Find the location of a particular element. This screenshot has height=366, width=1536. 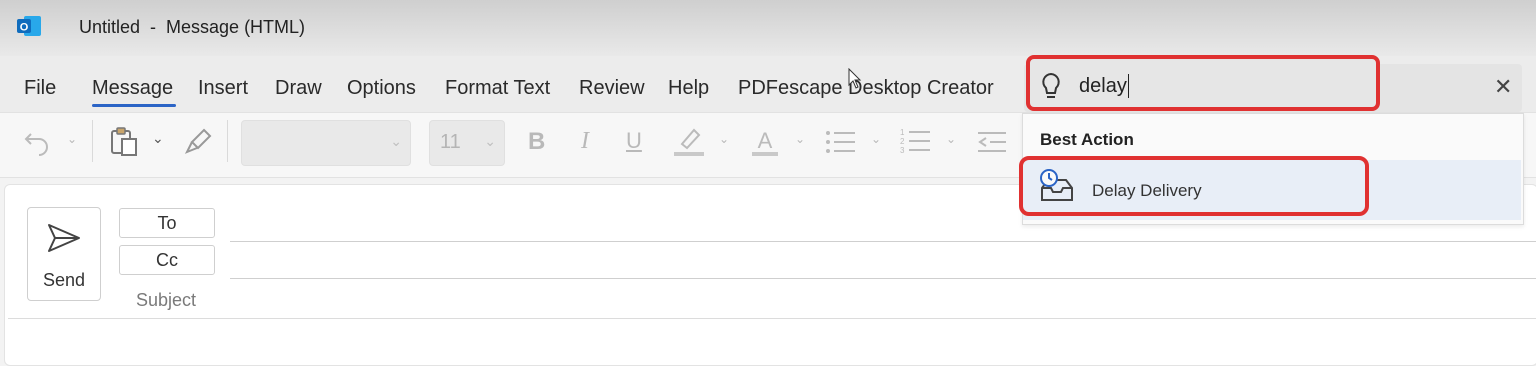

bullets-icon is located at coordinates (841, 142).